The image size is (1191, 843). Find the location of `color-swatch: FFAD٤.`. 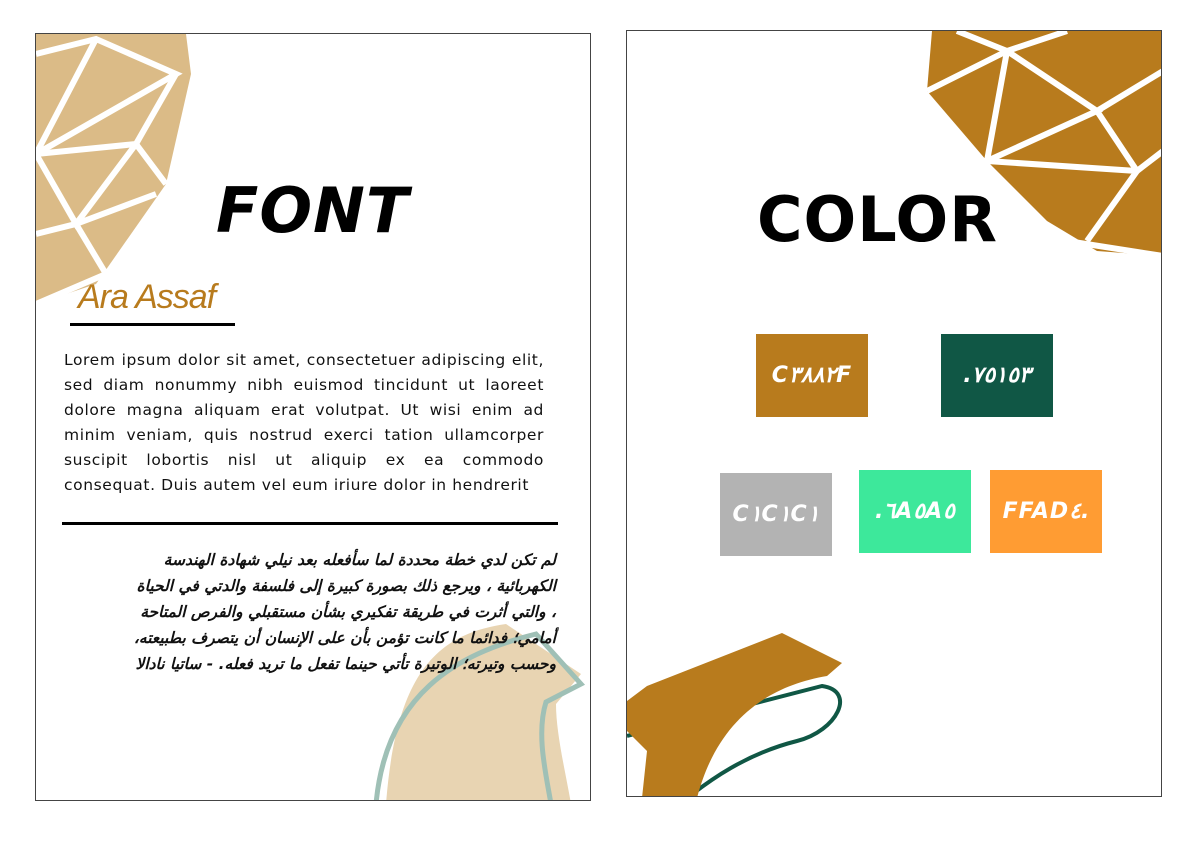

color-swatch: FFAD٤. is located at coordinates (1046, 511).